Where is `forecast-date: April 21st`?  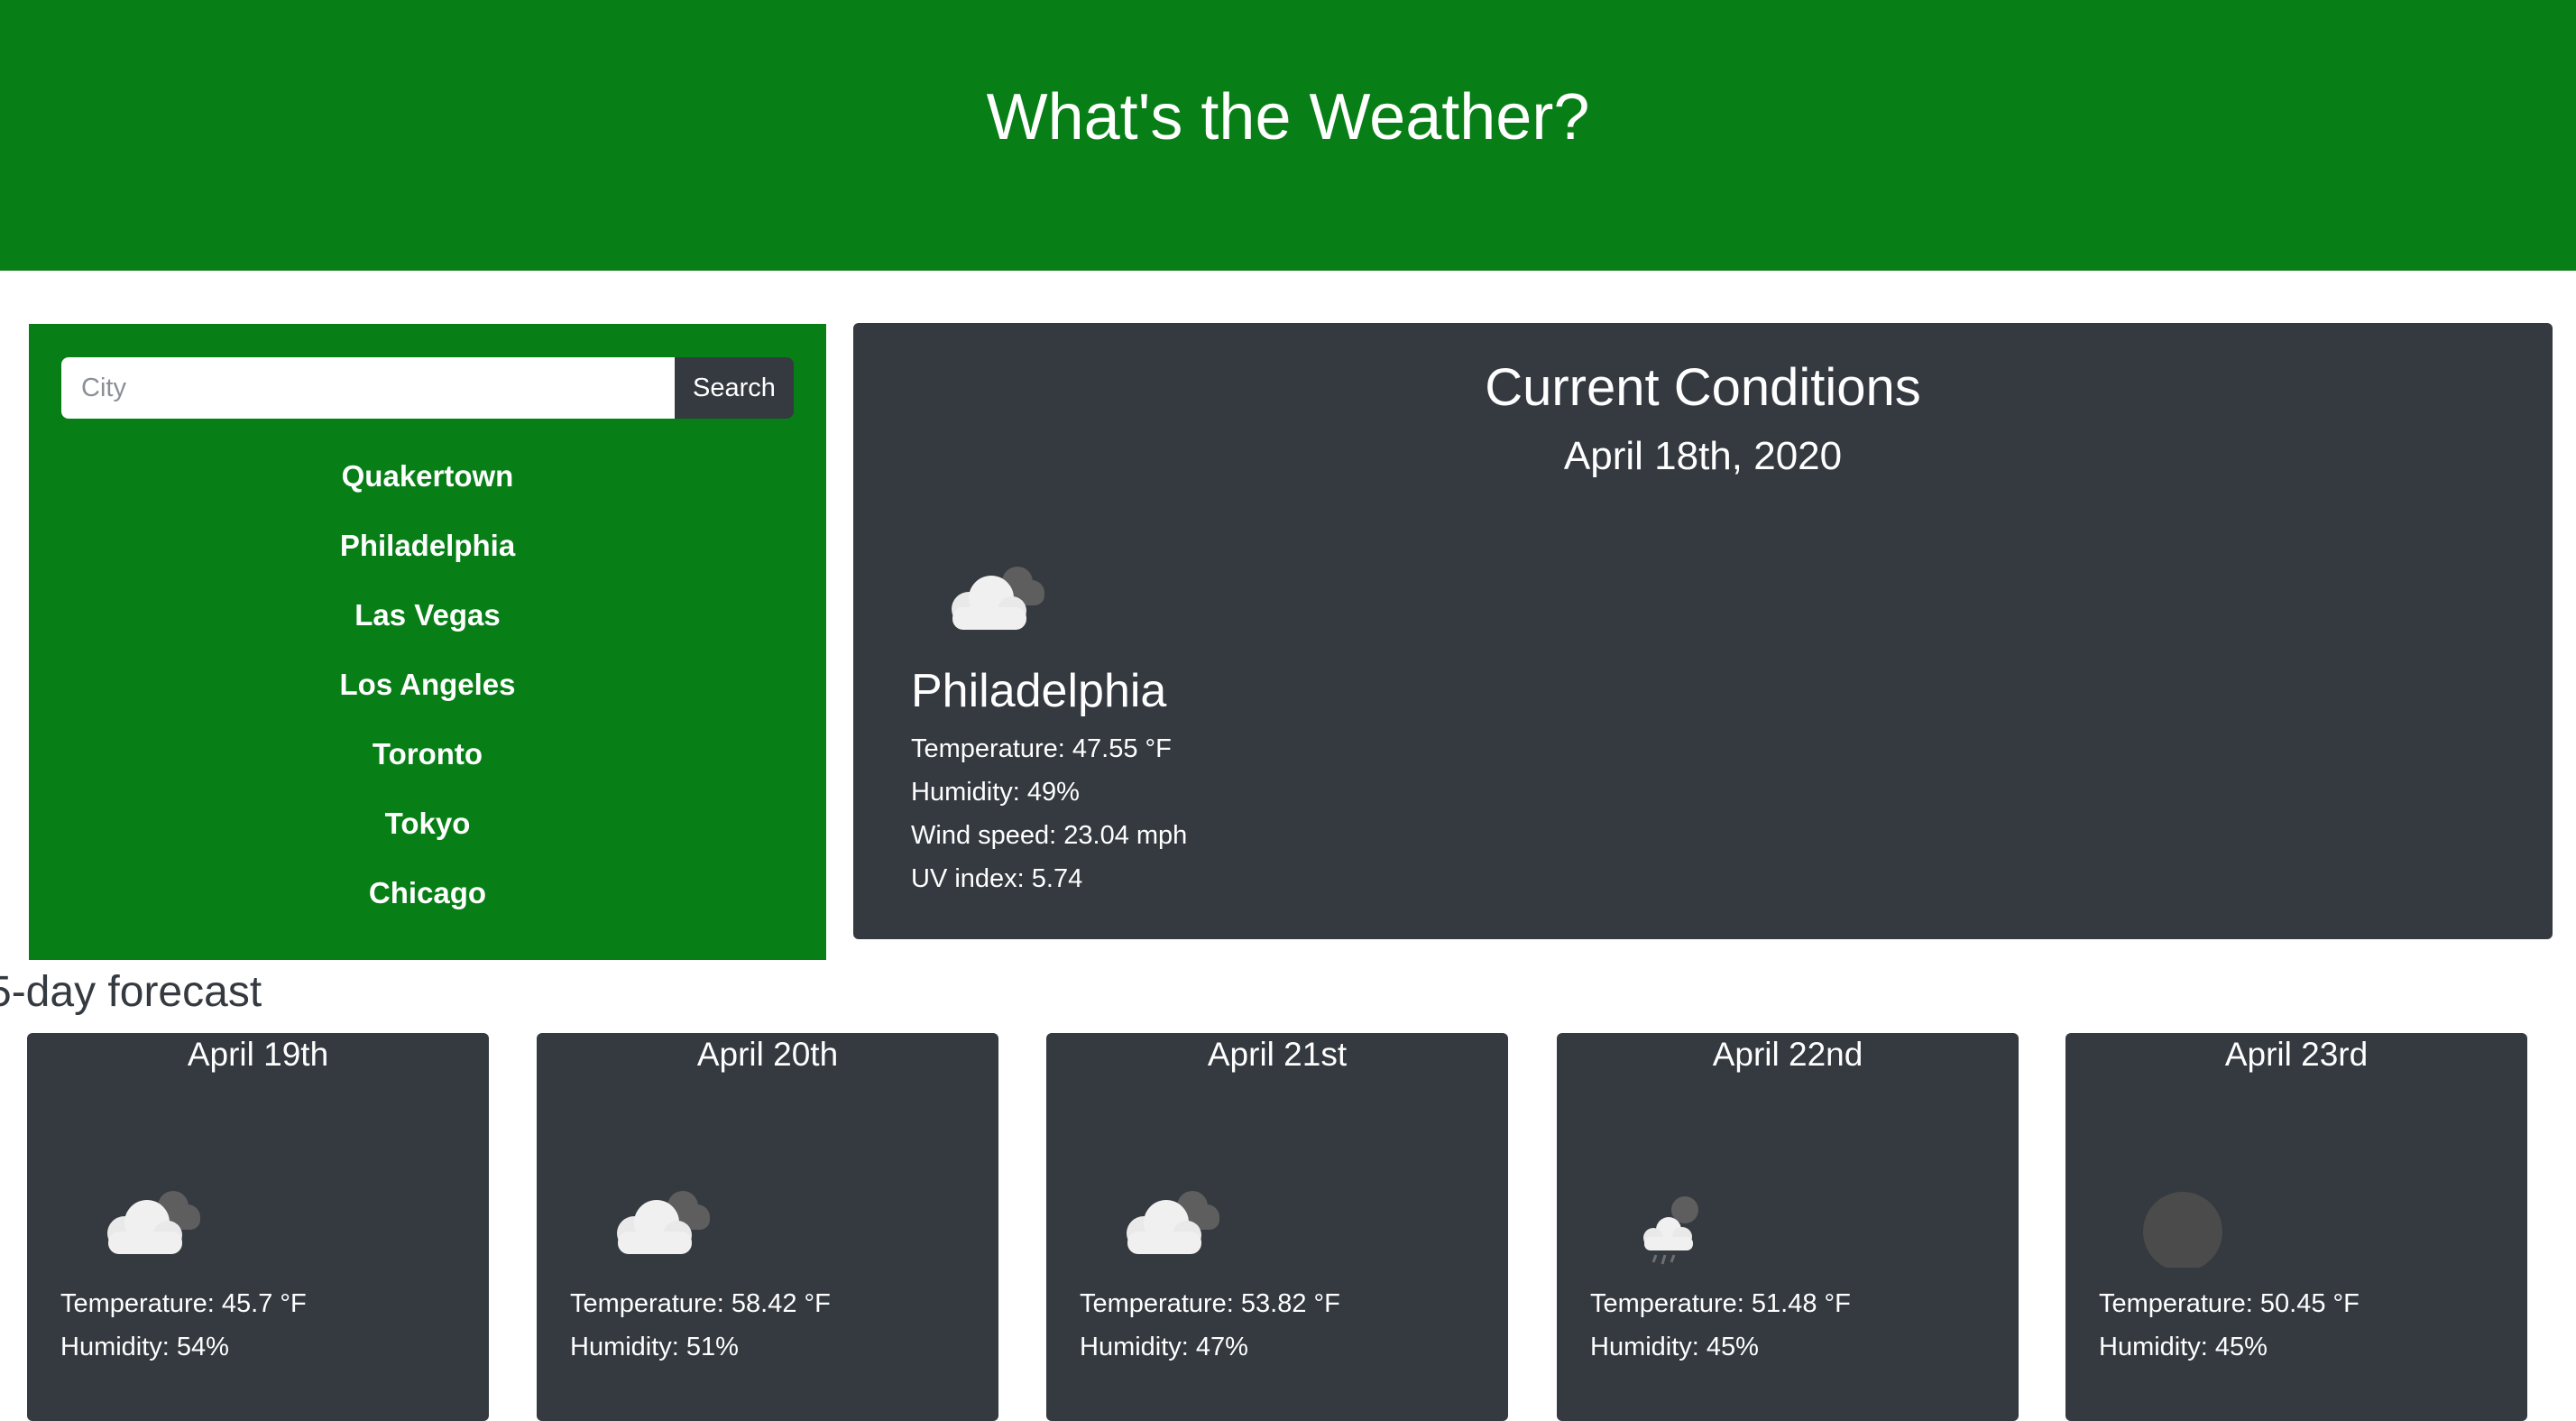 forecast-date: April 21st is located at coordinates (1277, 1054).